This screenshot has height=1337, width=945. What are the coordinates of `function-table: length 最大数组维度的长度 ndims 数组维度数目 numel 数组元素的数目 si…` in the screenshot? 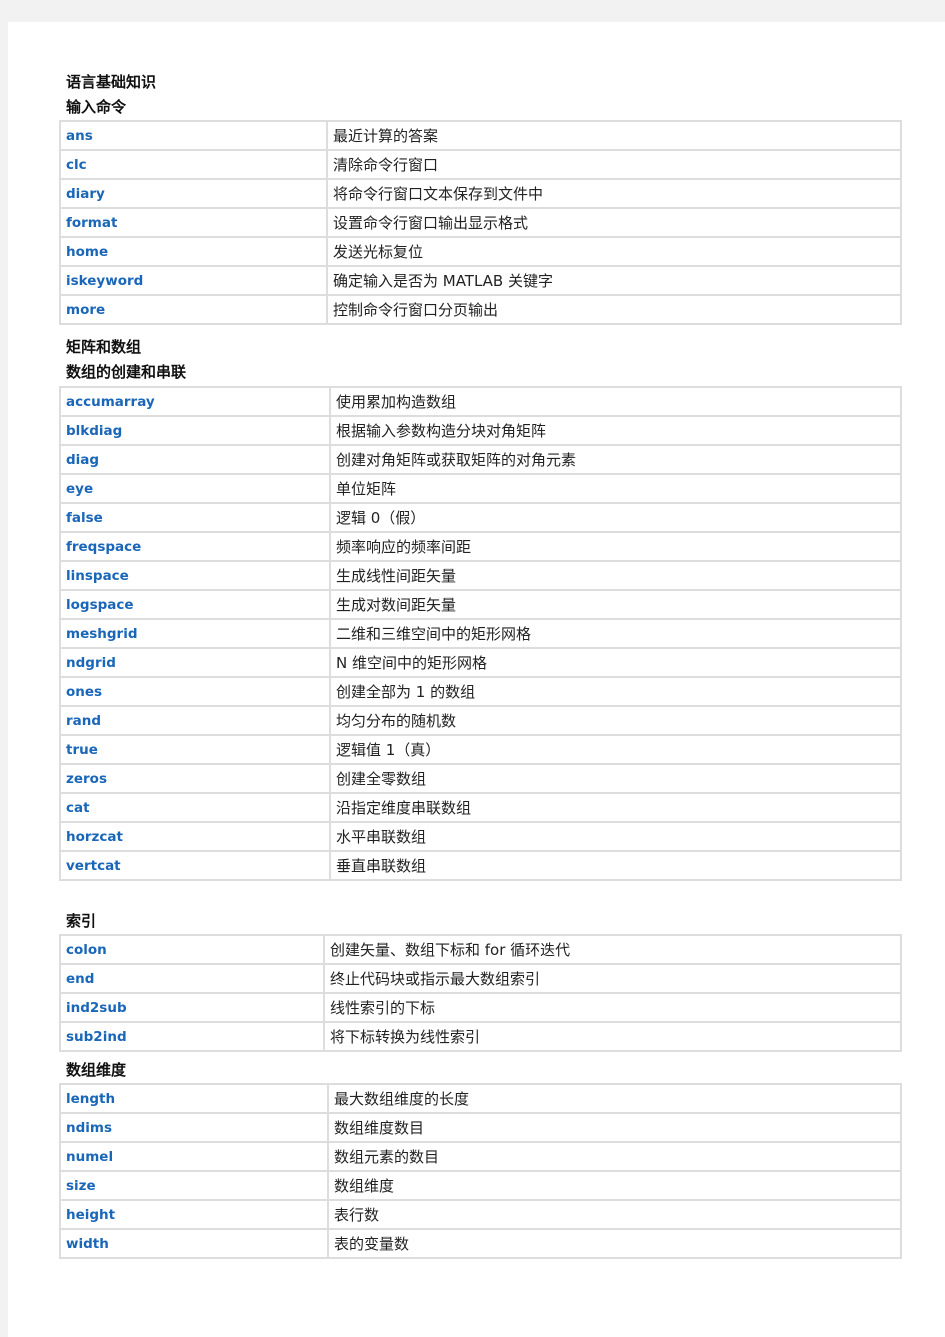 It's located at (480, 1171).